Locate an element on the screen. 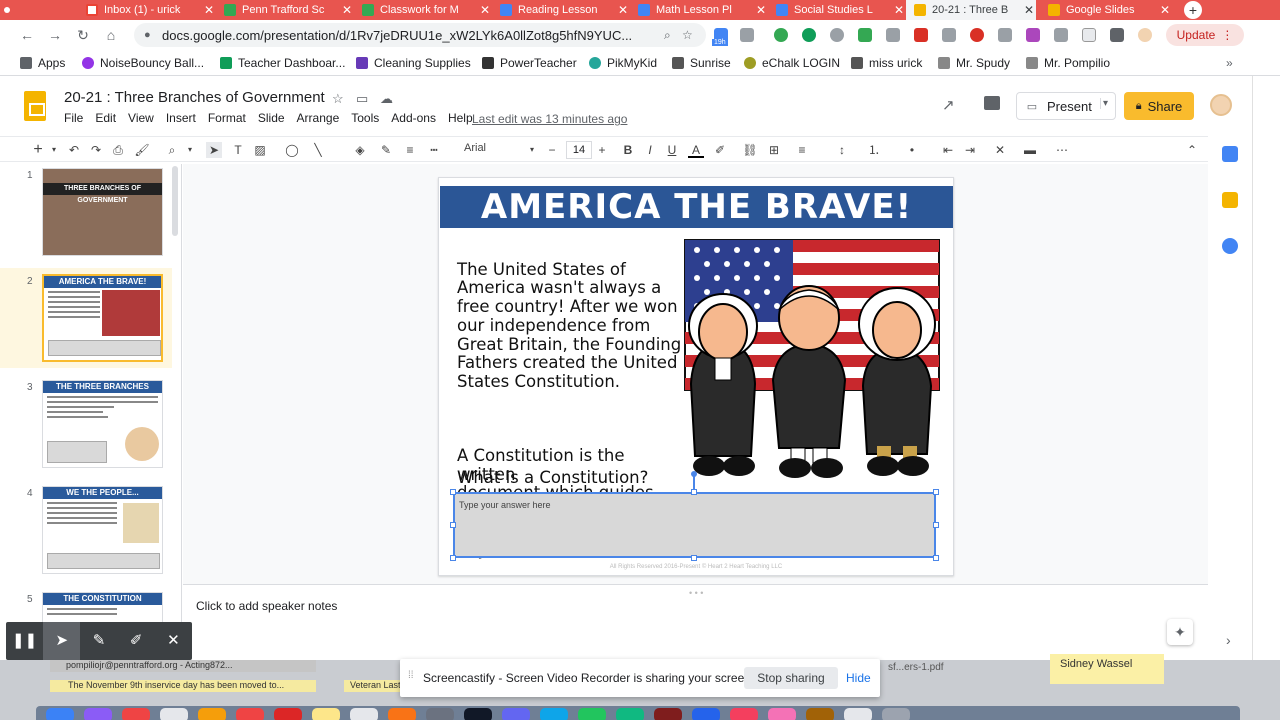  new-slide-icon: + is located at coordinates (38, 150).